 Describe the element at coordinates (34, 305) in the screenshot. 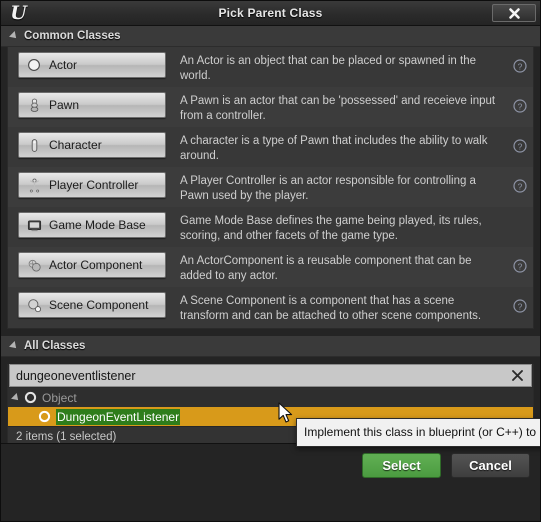

I see `scene-component-icon` at that location.